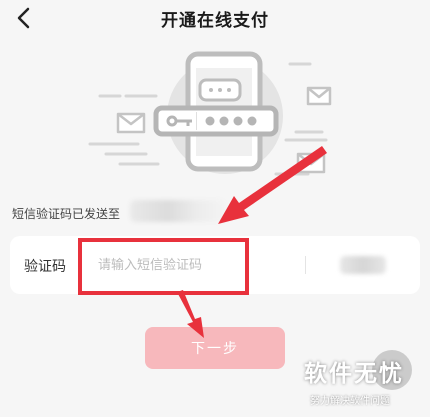  Describe the element at coordinates (45, 267) in the screenshot. I see `verification-code-label: 验证码` at that location.